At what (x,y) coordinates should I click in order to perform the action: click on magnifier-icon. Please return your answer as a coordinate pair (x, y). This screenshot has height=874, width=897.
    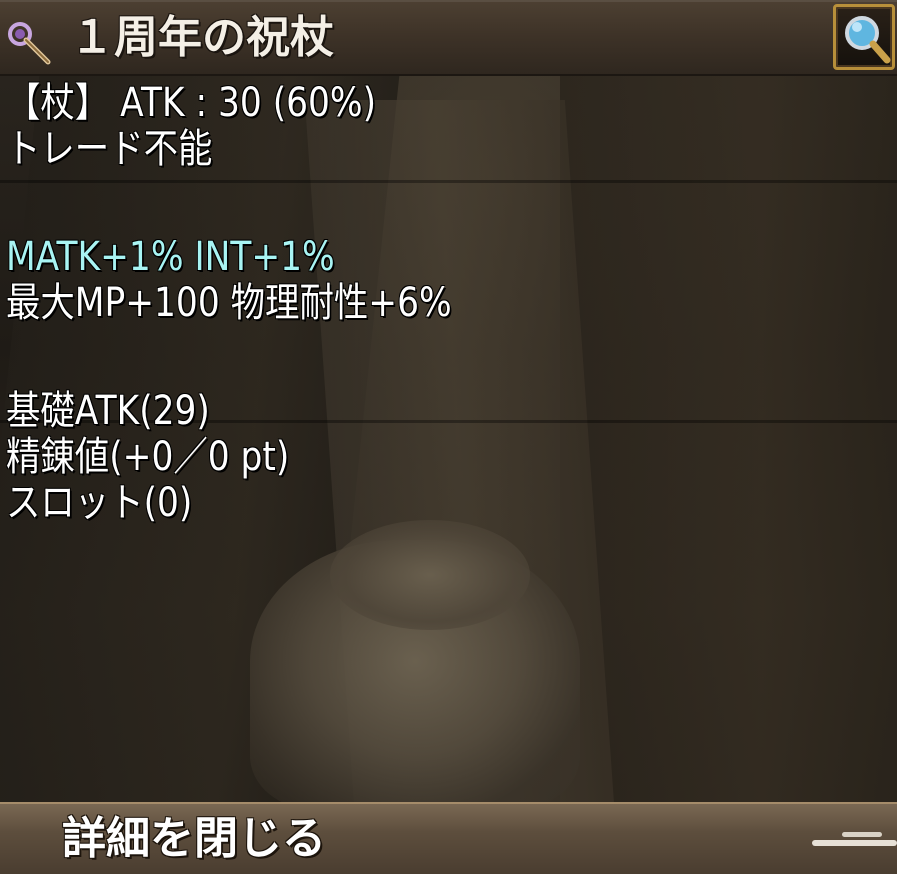
    Looking at the image, I should click on (868, 40).